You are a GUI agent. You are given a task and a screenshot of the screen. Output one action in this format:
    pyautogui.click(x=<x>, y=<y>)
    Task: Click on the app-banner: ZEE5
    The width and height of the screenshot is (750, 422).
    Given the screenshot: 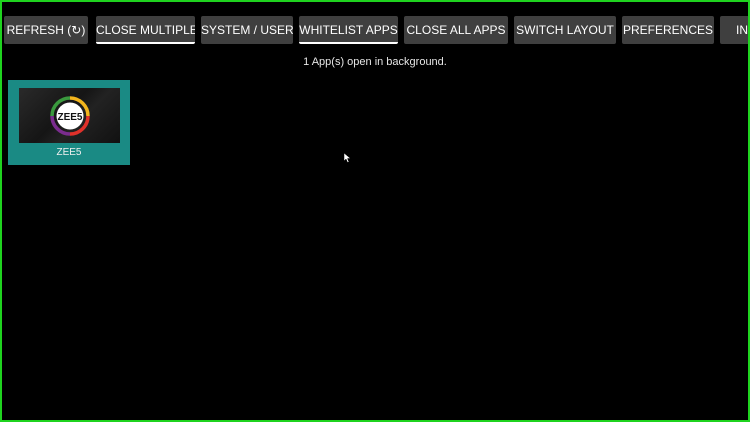 What is the action you would take?
    pyautogui.click(x=69, y=115)
    